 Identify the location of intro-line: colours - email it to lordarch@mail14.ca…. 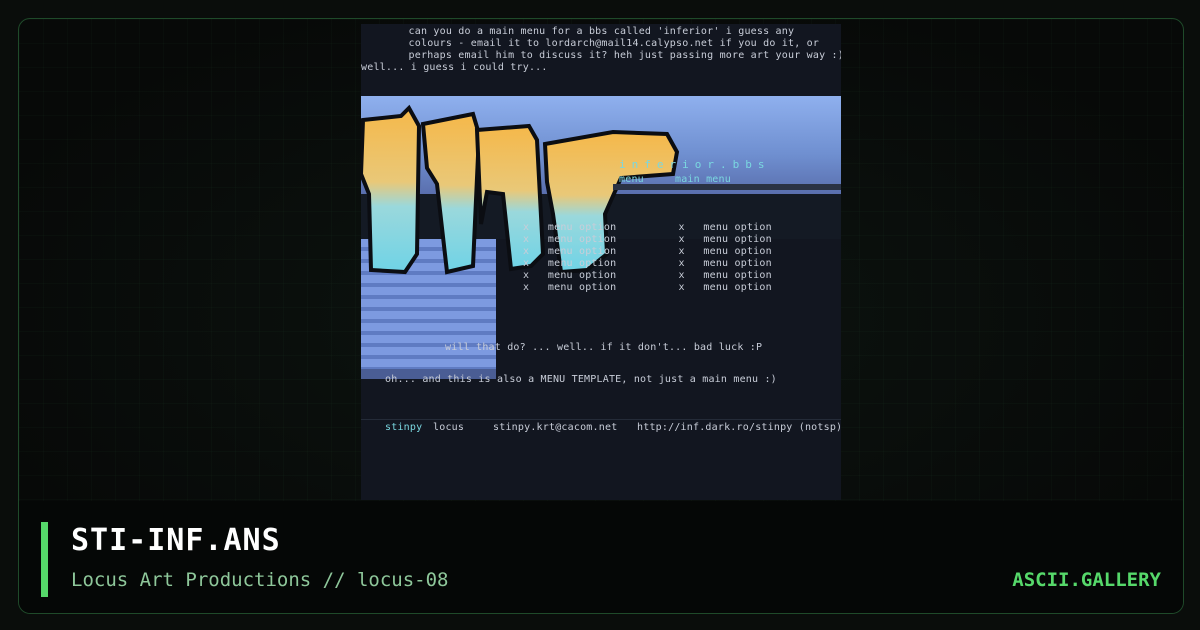
(592, 43).